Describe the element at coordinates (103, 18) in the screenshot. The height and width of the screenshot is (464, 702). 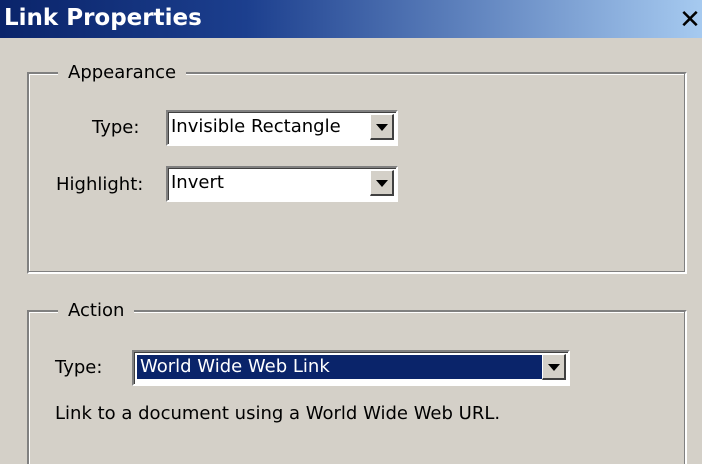
I see `dialog-title: Link Properties` at that location.